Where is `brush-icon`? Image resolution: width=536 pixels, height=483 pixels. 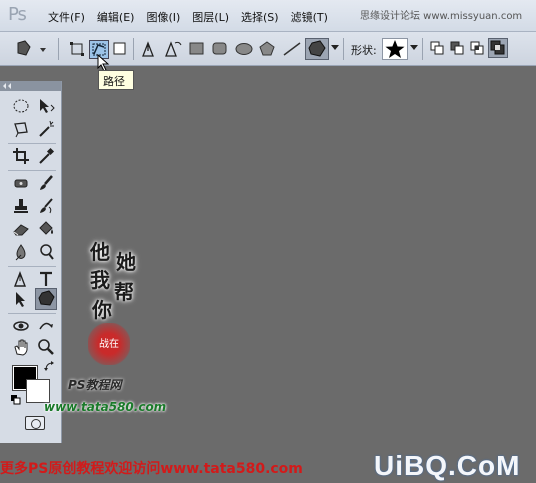 brush-icon is located at coordinates (46, 182).